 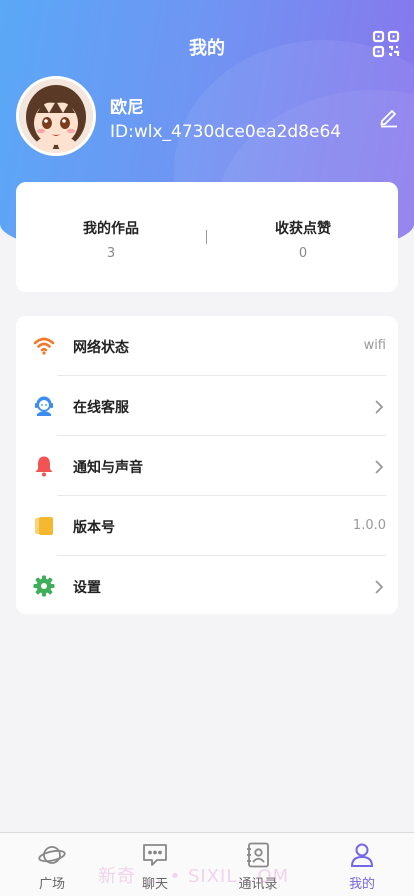 I want to click on menu-item-notifications: 通知与声音, so click(x=207, y=466).